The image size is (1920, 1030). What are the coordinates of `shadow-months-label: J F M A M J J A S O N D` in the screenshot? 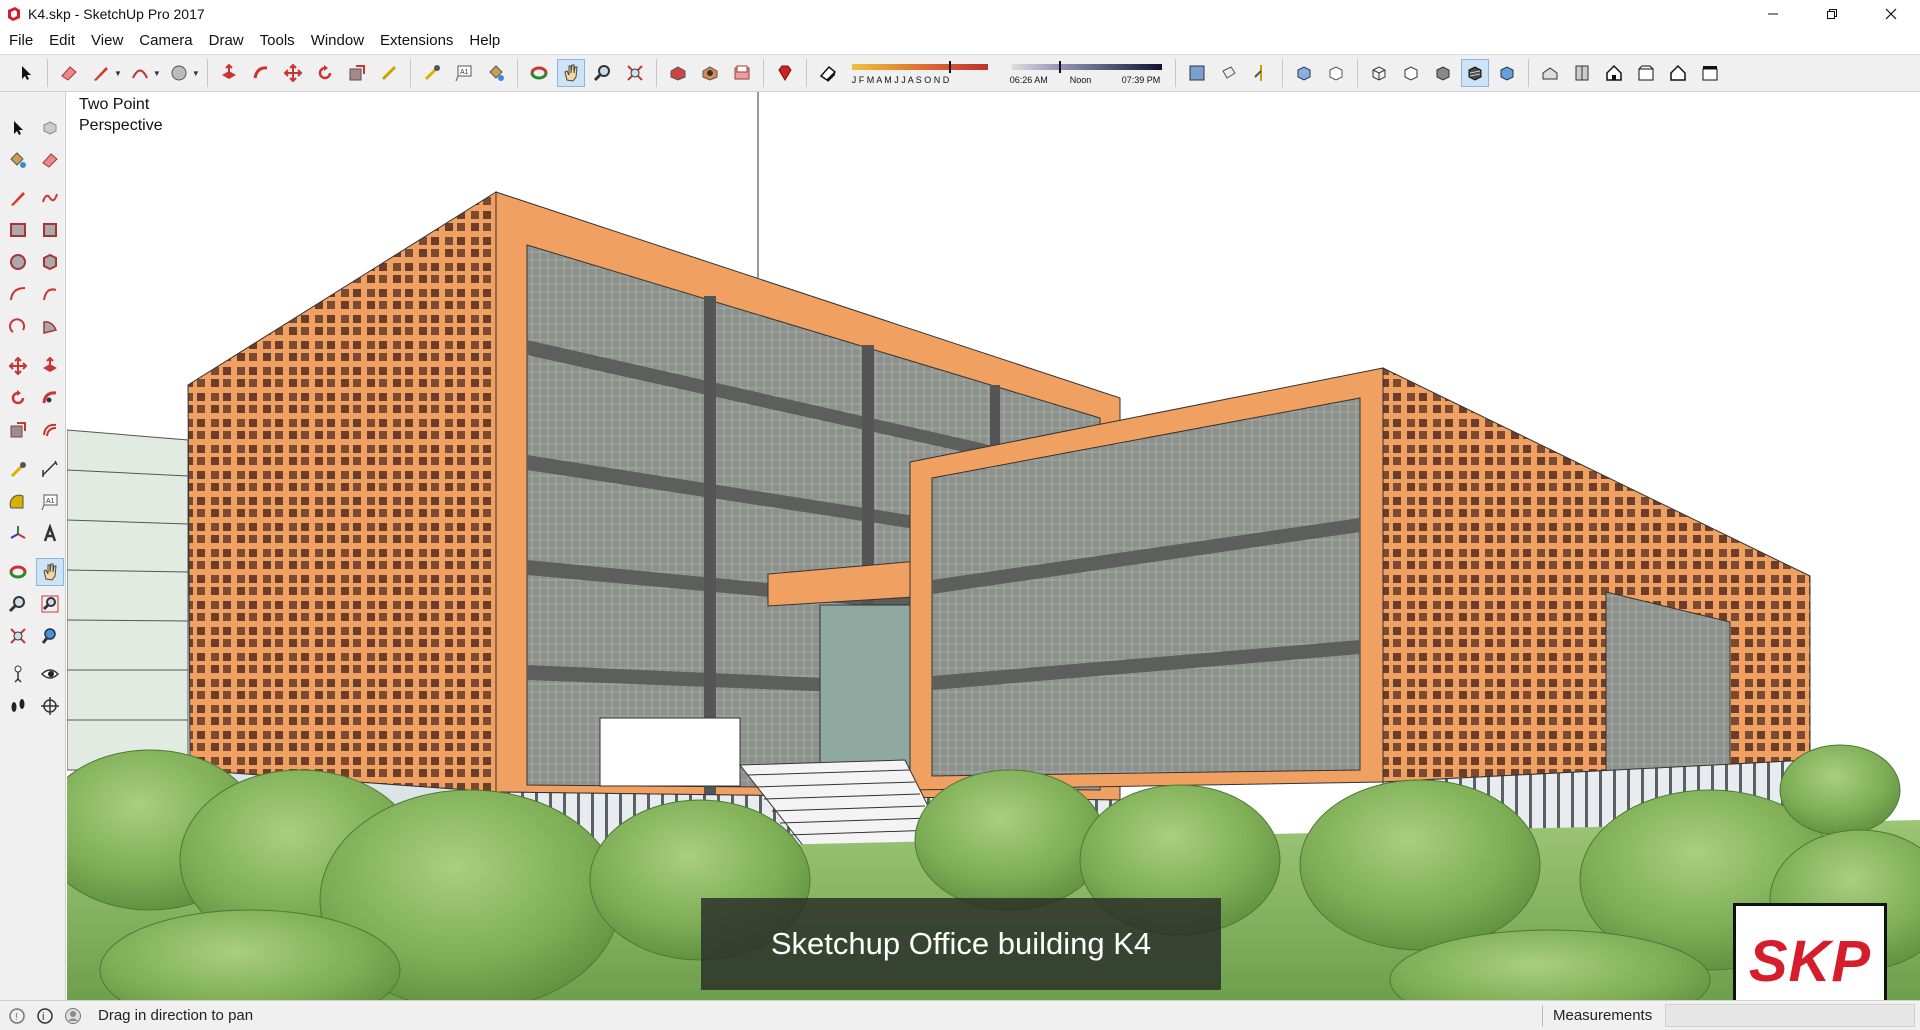 It's located at (900, 80).